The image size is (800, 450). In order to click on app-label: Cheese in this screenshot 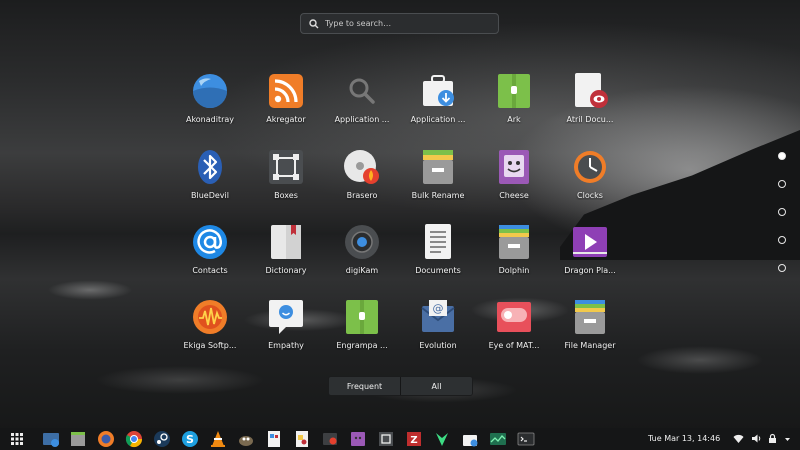, I will do `click(514, 195)`.